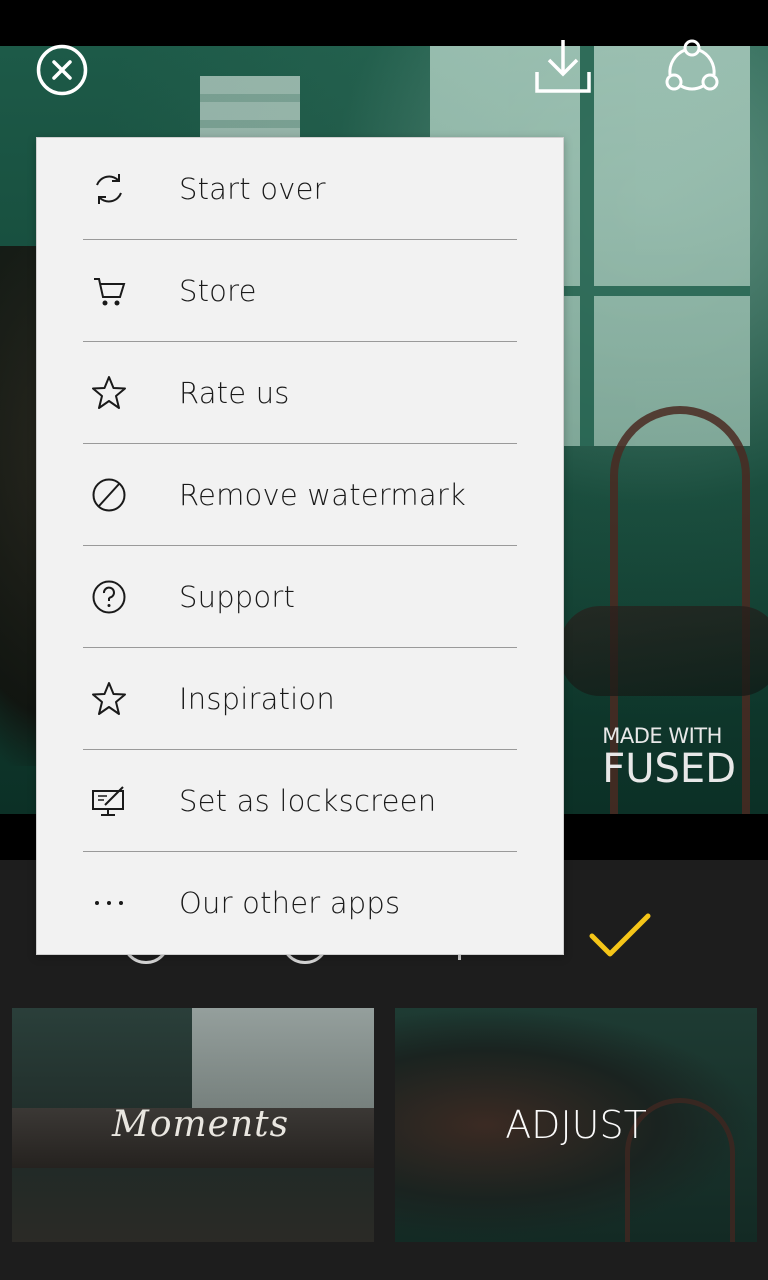  I want to click on thumbnail-adjust: ADJUST, so click(576, 1125).